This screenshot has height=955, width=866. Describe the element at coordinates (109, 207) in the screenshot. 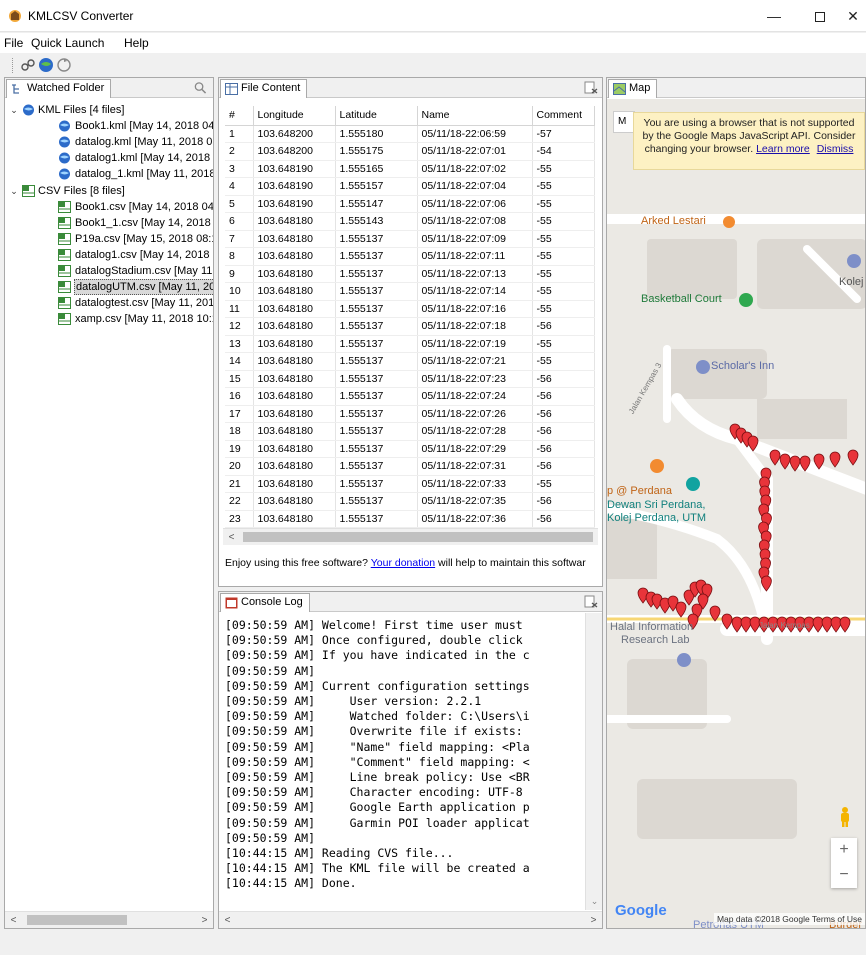

I see `tree-file-csv: Book1.csv [May 14, 2018 04:` at that location.